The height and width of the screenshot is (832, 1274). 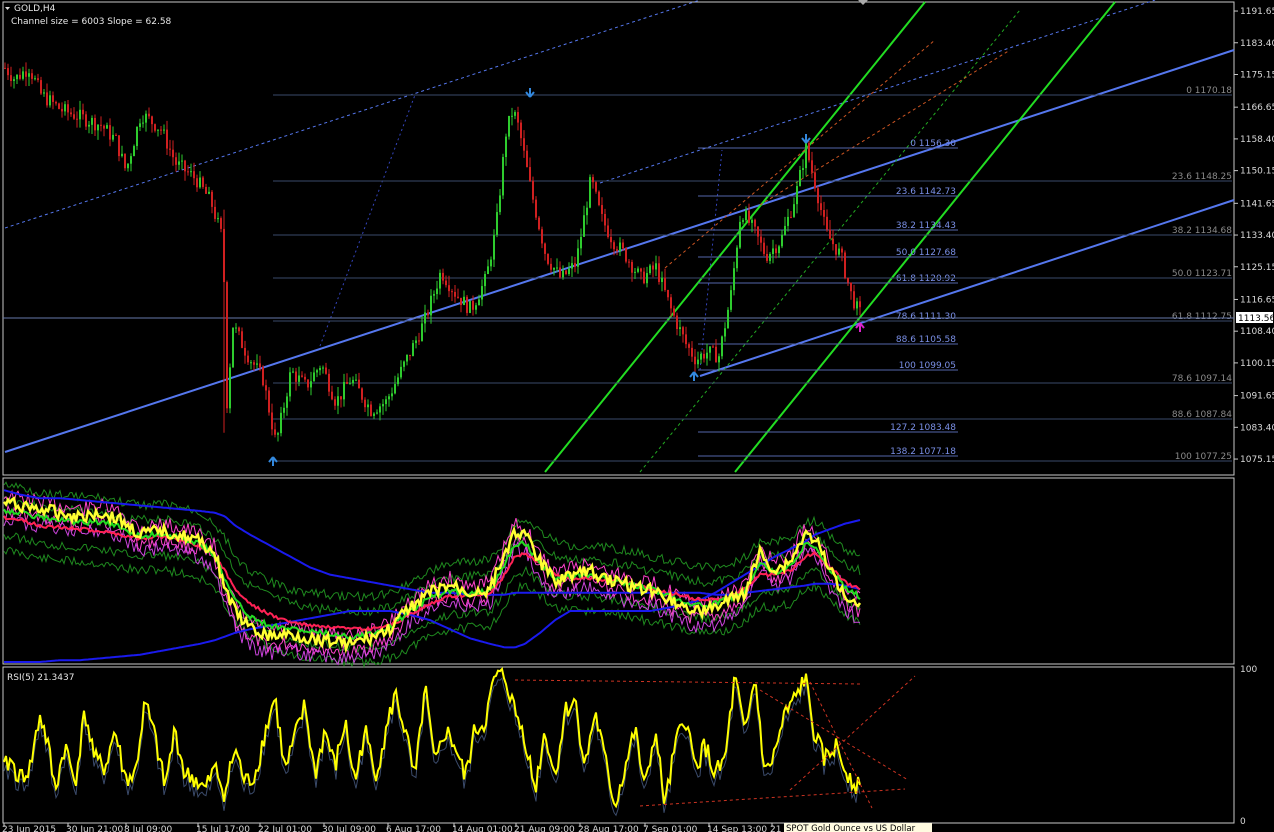 I want to click on time-tick-label: 21, so click(x=775, y=828).